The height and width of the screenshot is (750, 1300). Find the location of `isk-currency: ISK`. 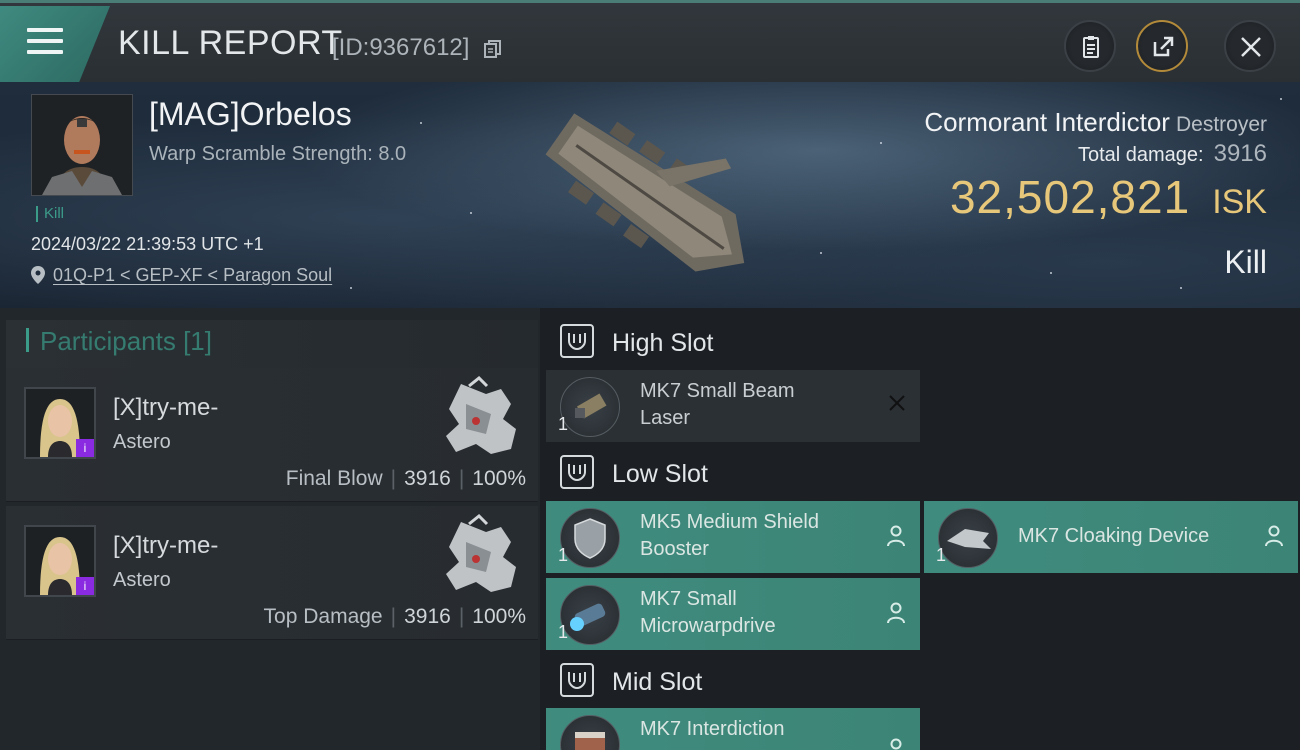

isk-currency: ISK is located at coordinates (1239, 202).